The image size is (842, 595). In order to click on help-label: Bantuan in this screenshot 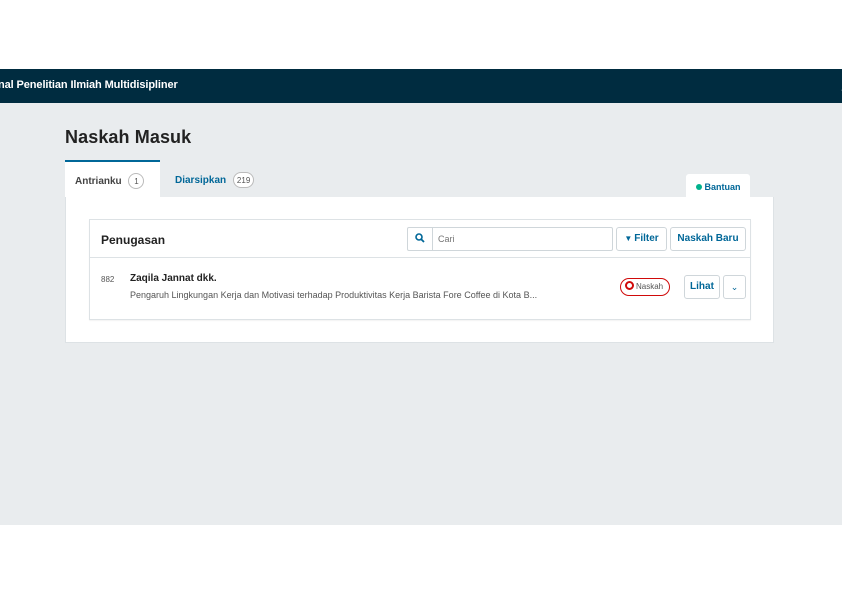, I will do `click(722, 187)`.